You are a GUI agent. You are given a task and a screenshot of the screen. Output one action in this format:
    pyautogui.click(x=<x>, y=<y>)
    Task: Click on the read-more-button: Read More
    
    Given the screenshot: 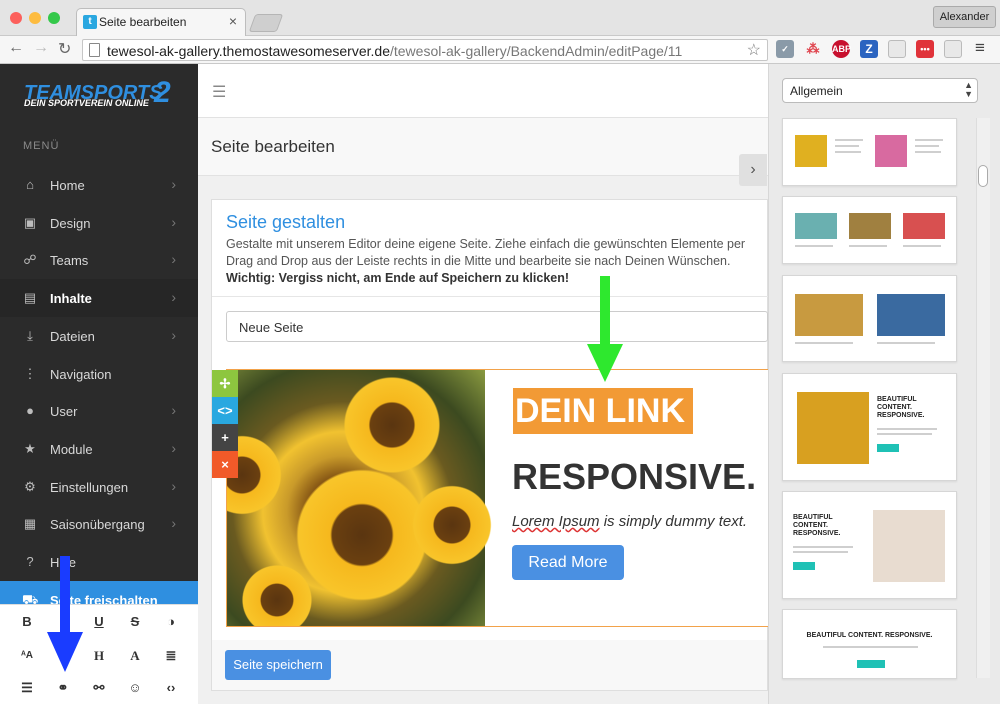 What is the action you would take?
    pyautogui.click(x=568, y=562)
    